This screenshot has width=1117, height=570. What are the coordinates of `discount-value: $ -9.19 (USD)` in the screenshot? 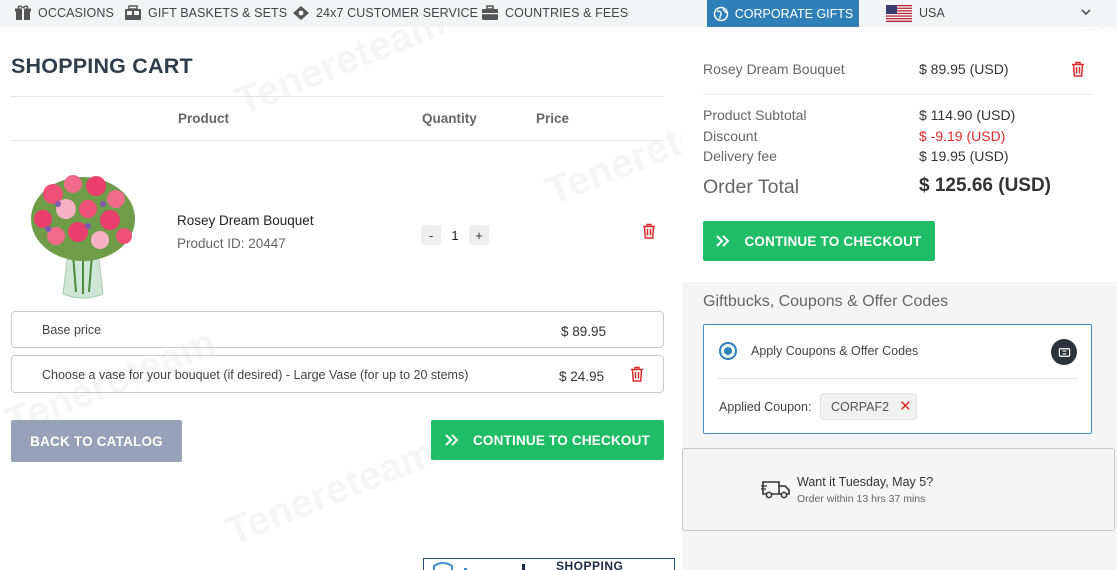 It's located at (962, 136).